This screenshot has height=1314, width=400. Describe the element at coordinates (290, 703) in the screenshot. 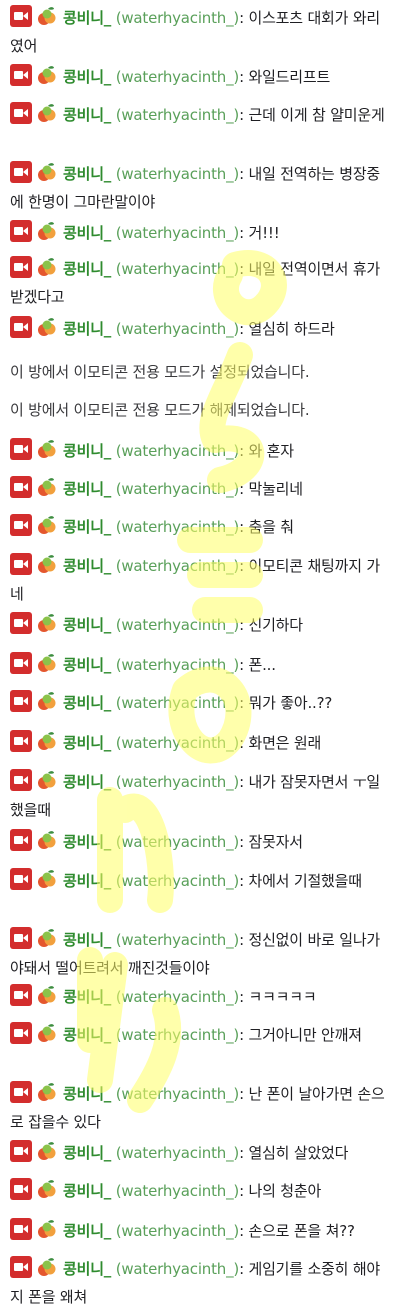

I see `message-text: 뭐가 좋아..??` at that location.